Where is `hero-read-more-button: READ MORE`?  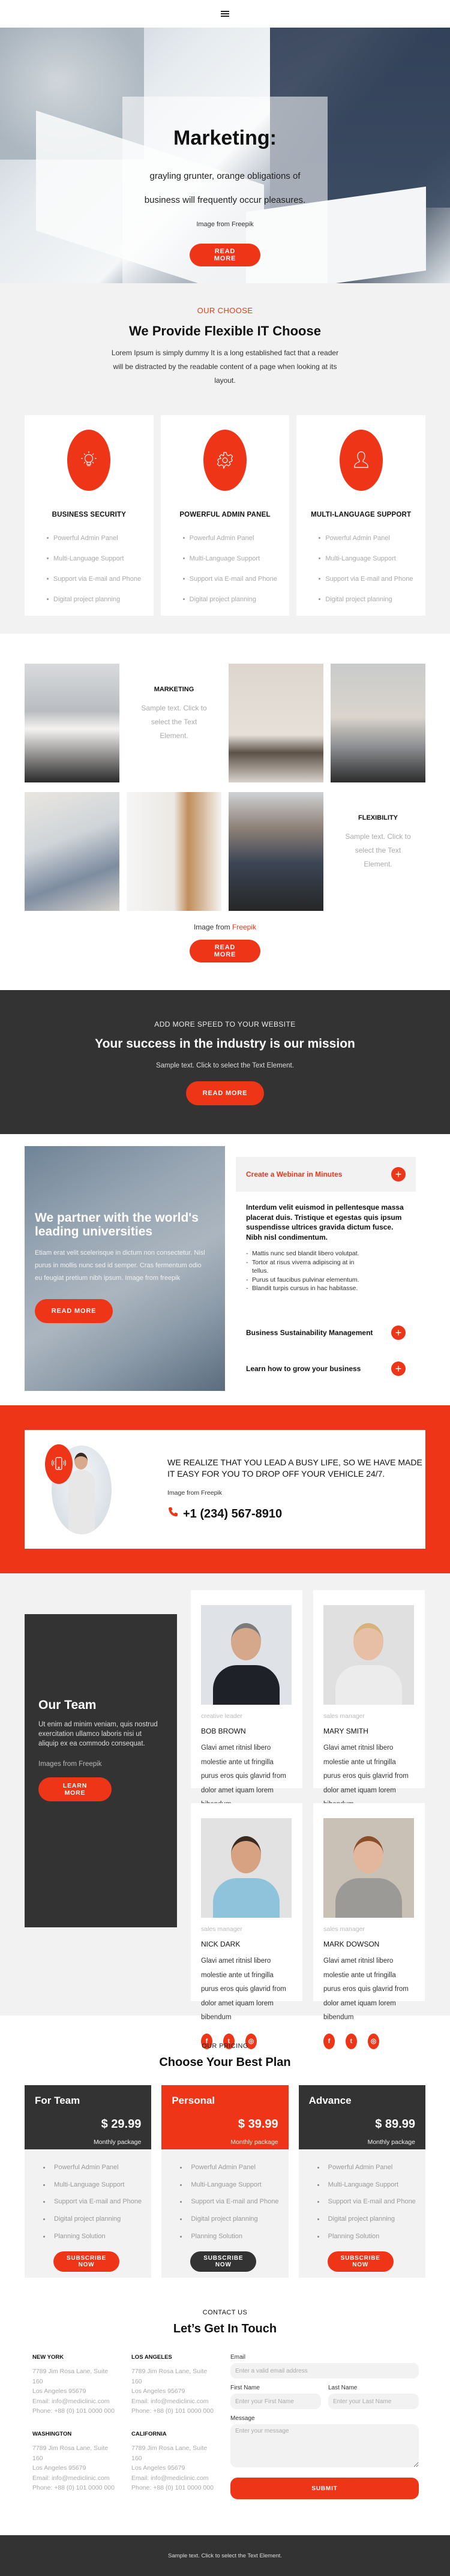
hero-read-more-button: READ MORE is located at coordinates (225, 255).